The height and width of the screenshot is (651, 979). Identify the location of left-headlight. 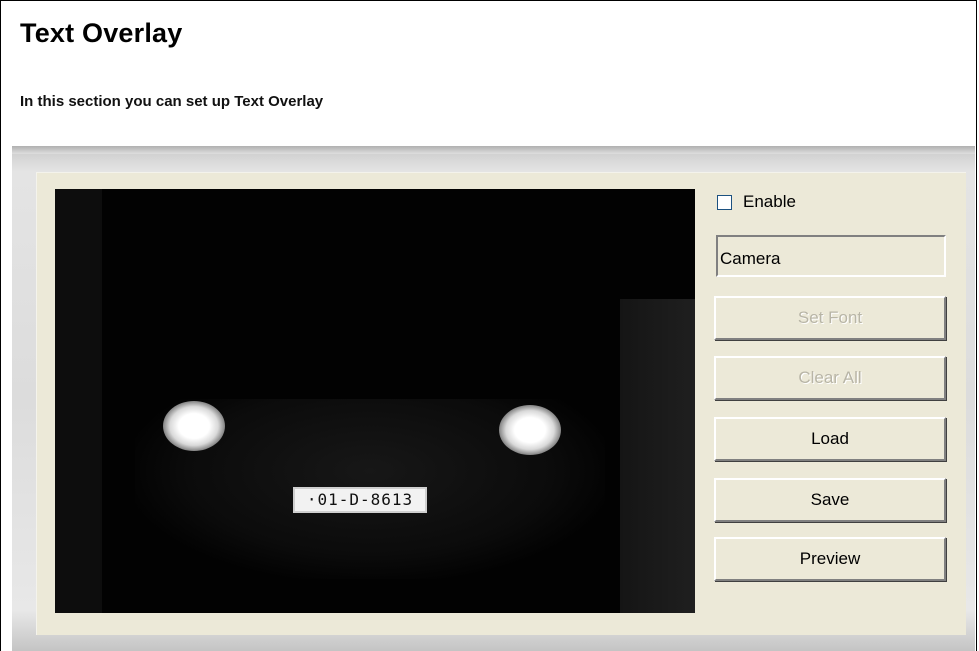
(194, 426).